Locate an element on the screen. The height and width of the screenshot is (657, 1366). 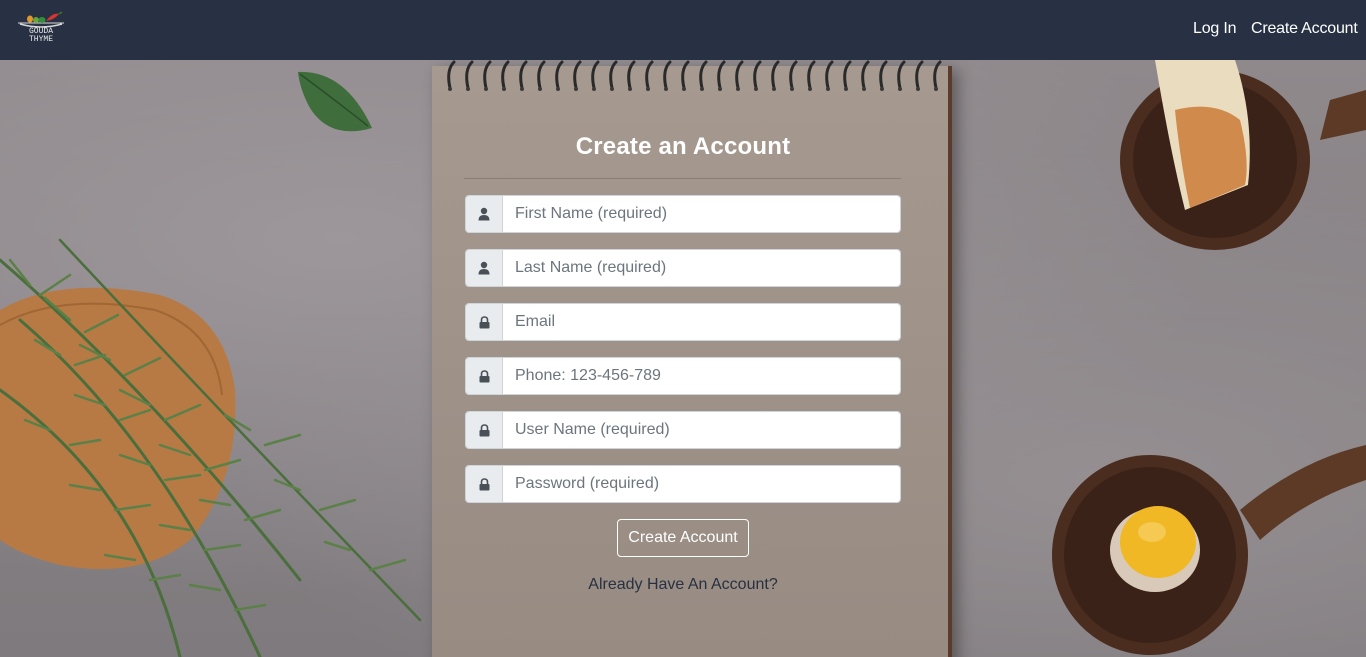
phone-field-group is located at coordinates (683, 376).